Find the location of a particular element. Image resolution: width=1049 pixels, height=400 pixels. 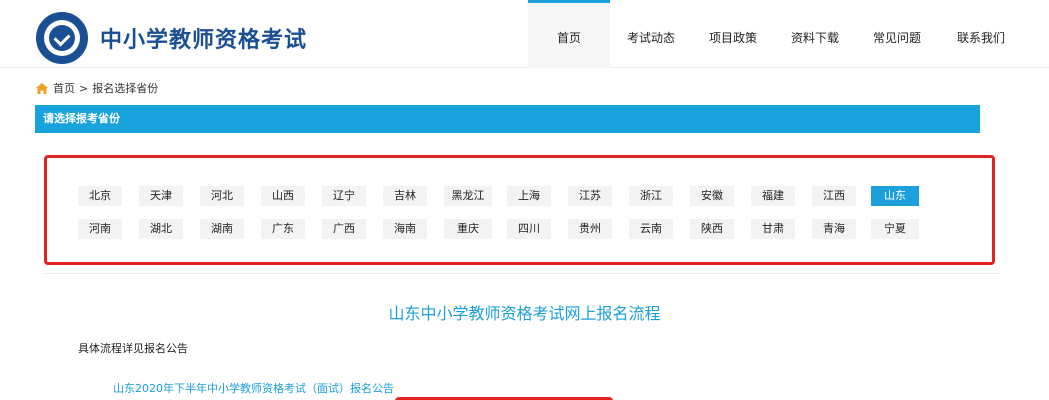

province-hebei: 河北 is located at coordinates (222, 196).